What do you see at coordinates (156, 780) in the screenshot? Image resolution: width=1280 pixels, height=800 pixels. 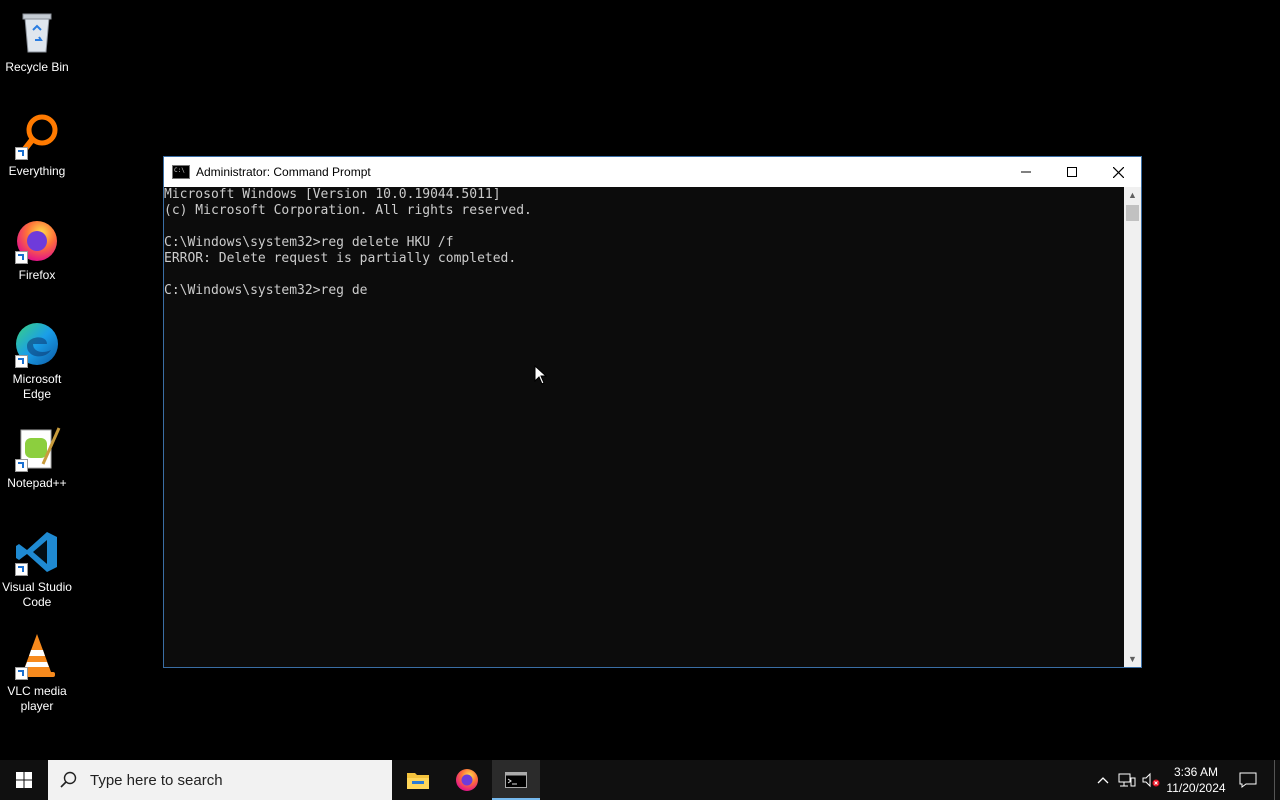 I see `search-placeholder: Type here to search` at bounding box center [156, 780].